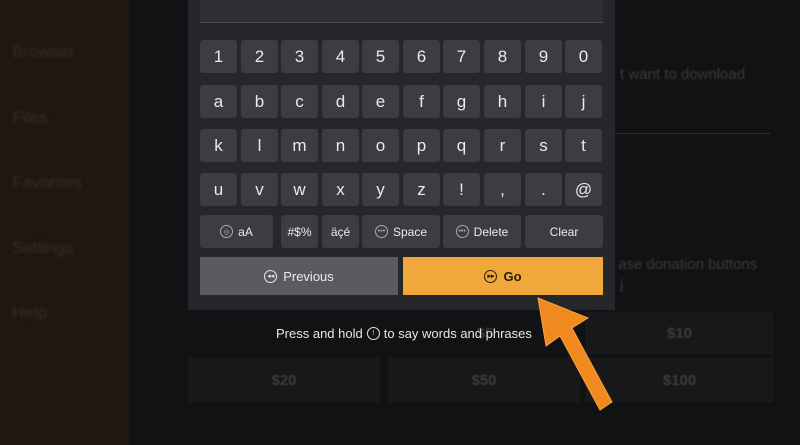 This screenshot has height=445, width=800. What do you see at coordinates (340, 231) in the screenshot?
I see `key-accents: äçé` at bounding box center [340, 231].